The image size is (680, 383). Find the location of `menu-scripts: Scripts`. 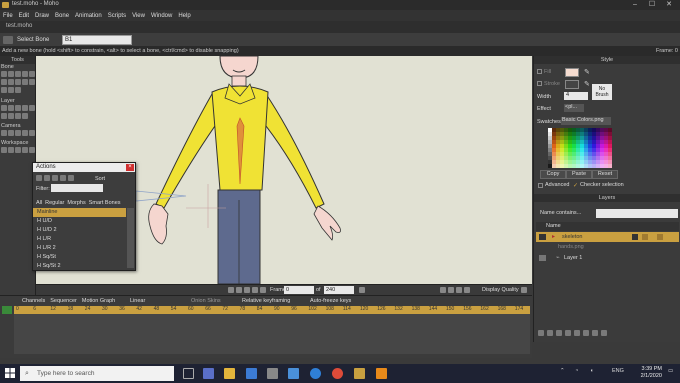

menu-scripts: Scripts is located at coordinates (117, 16).